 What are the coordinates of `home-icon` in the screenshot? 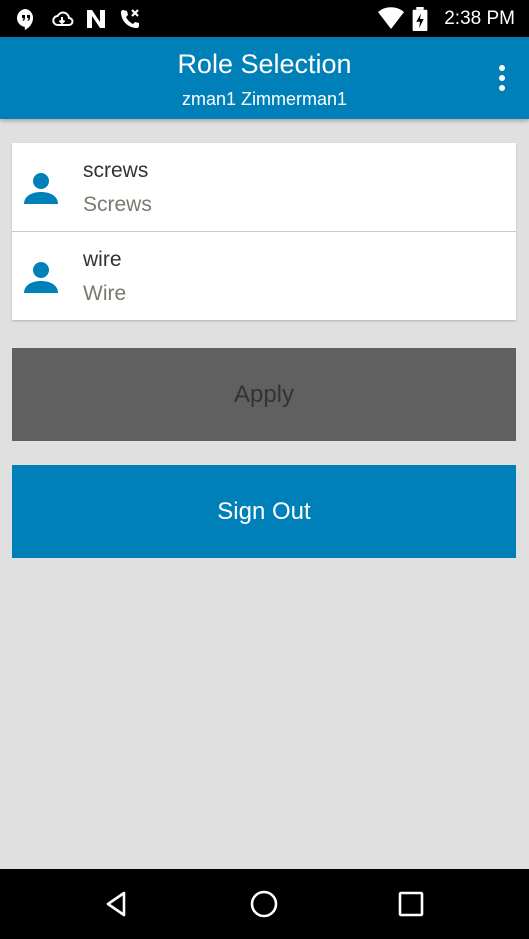 It's located at (264, 904).